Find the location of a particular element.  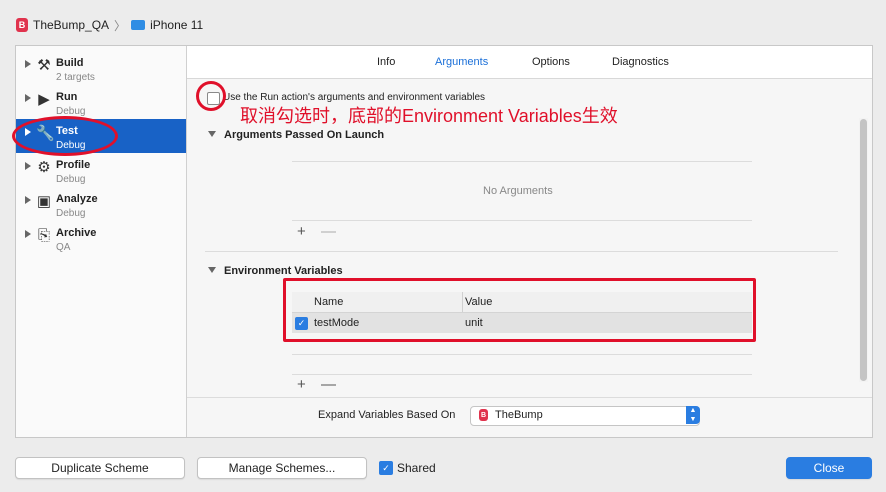

sidebar-item-sublabel: QA is located at coordinates (63, 247).